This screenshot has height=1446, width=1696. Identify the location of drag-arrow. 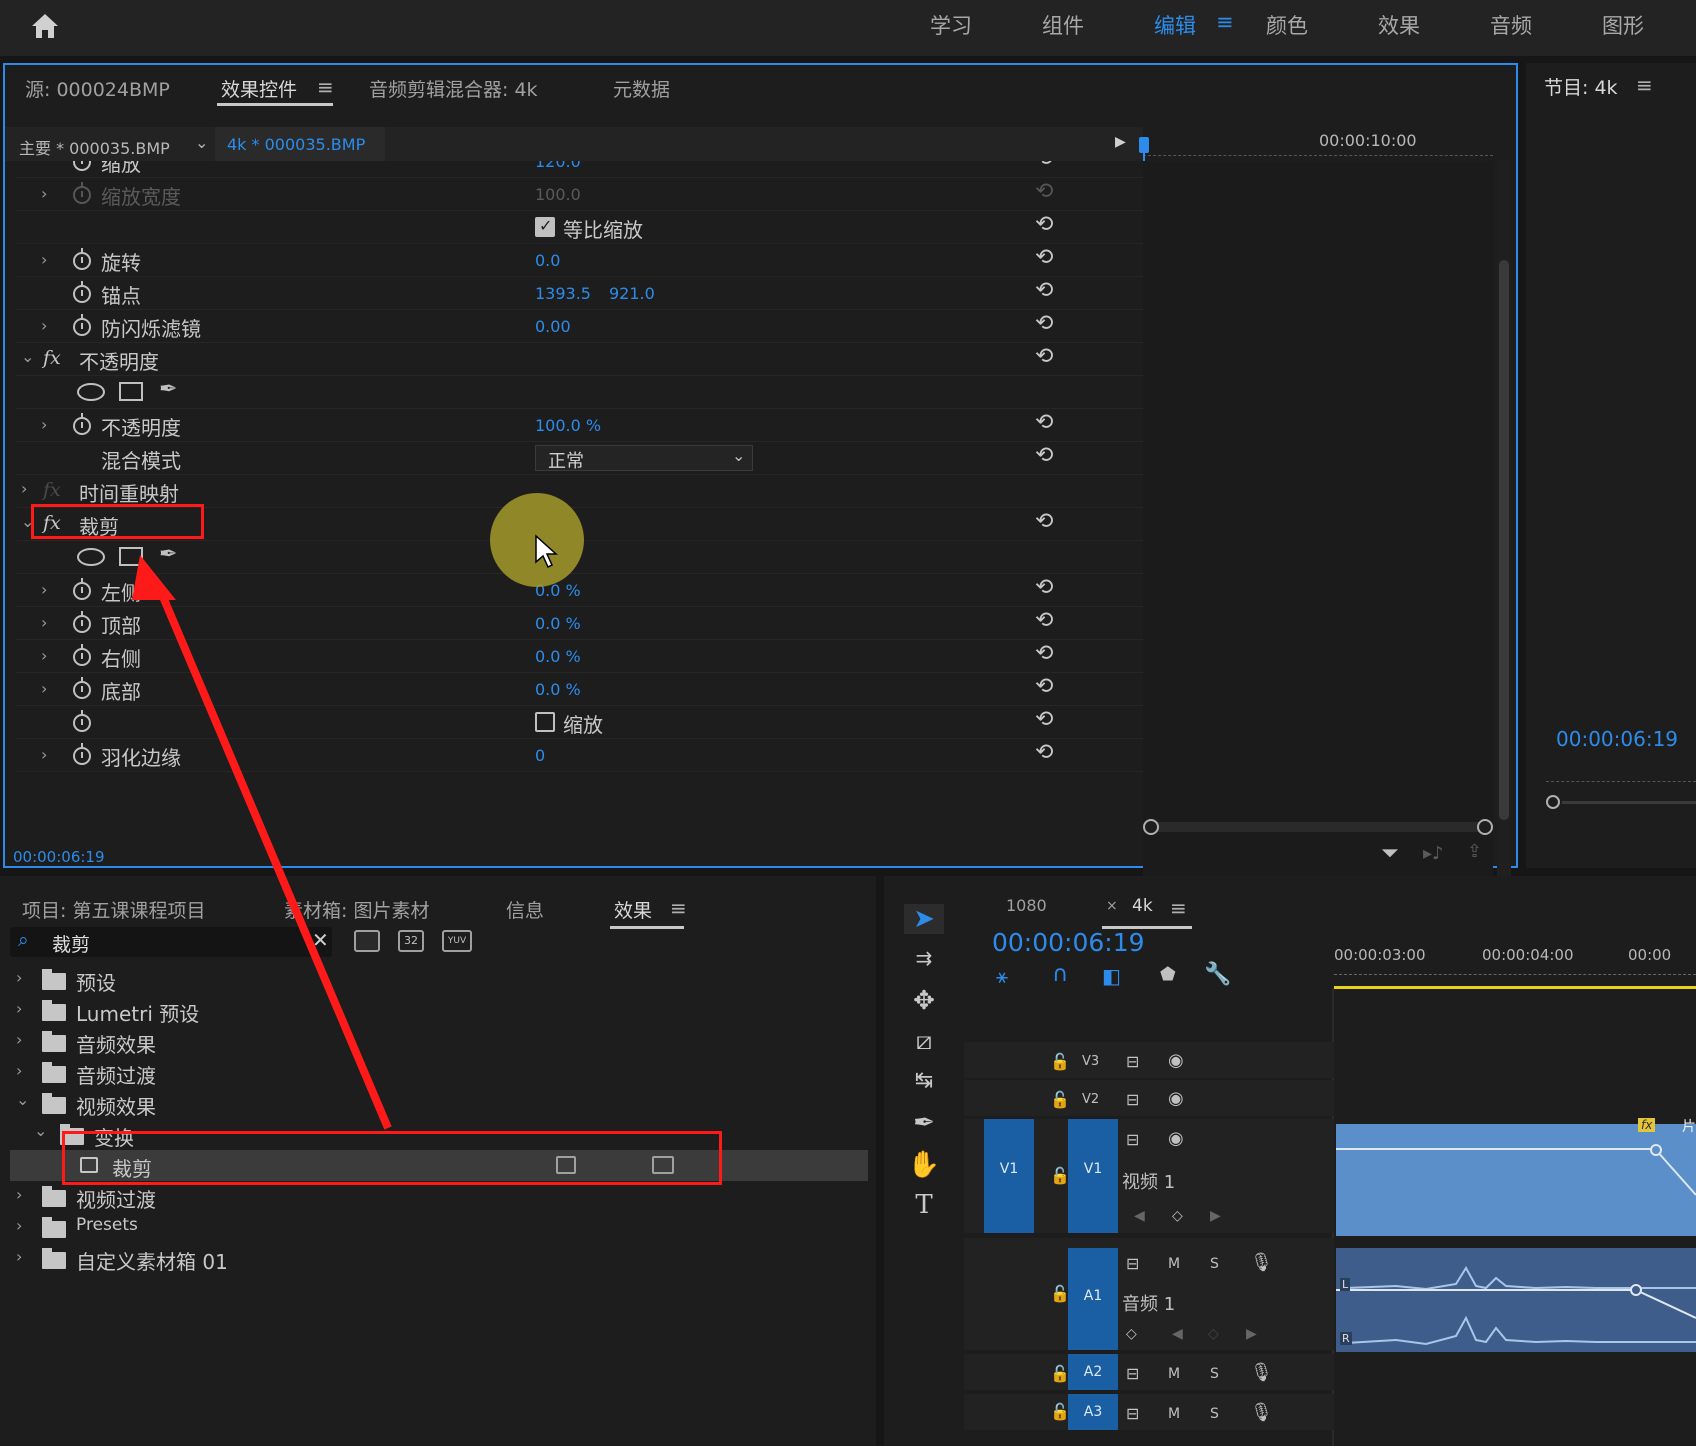
(262, 842).